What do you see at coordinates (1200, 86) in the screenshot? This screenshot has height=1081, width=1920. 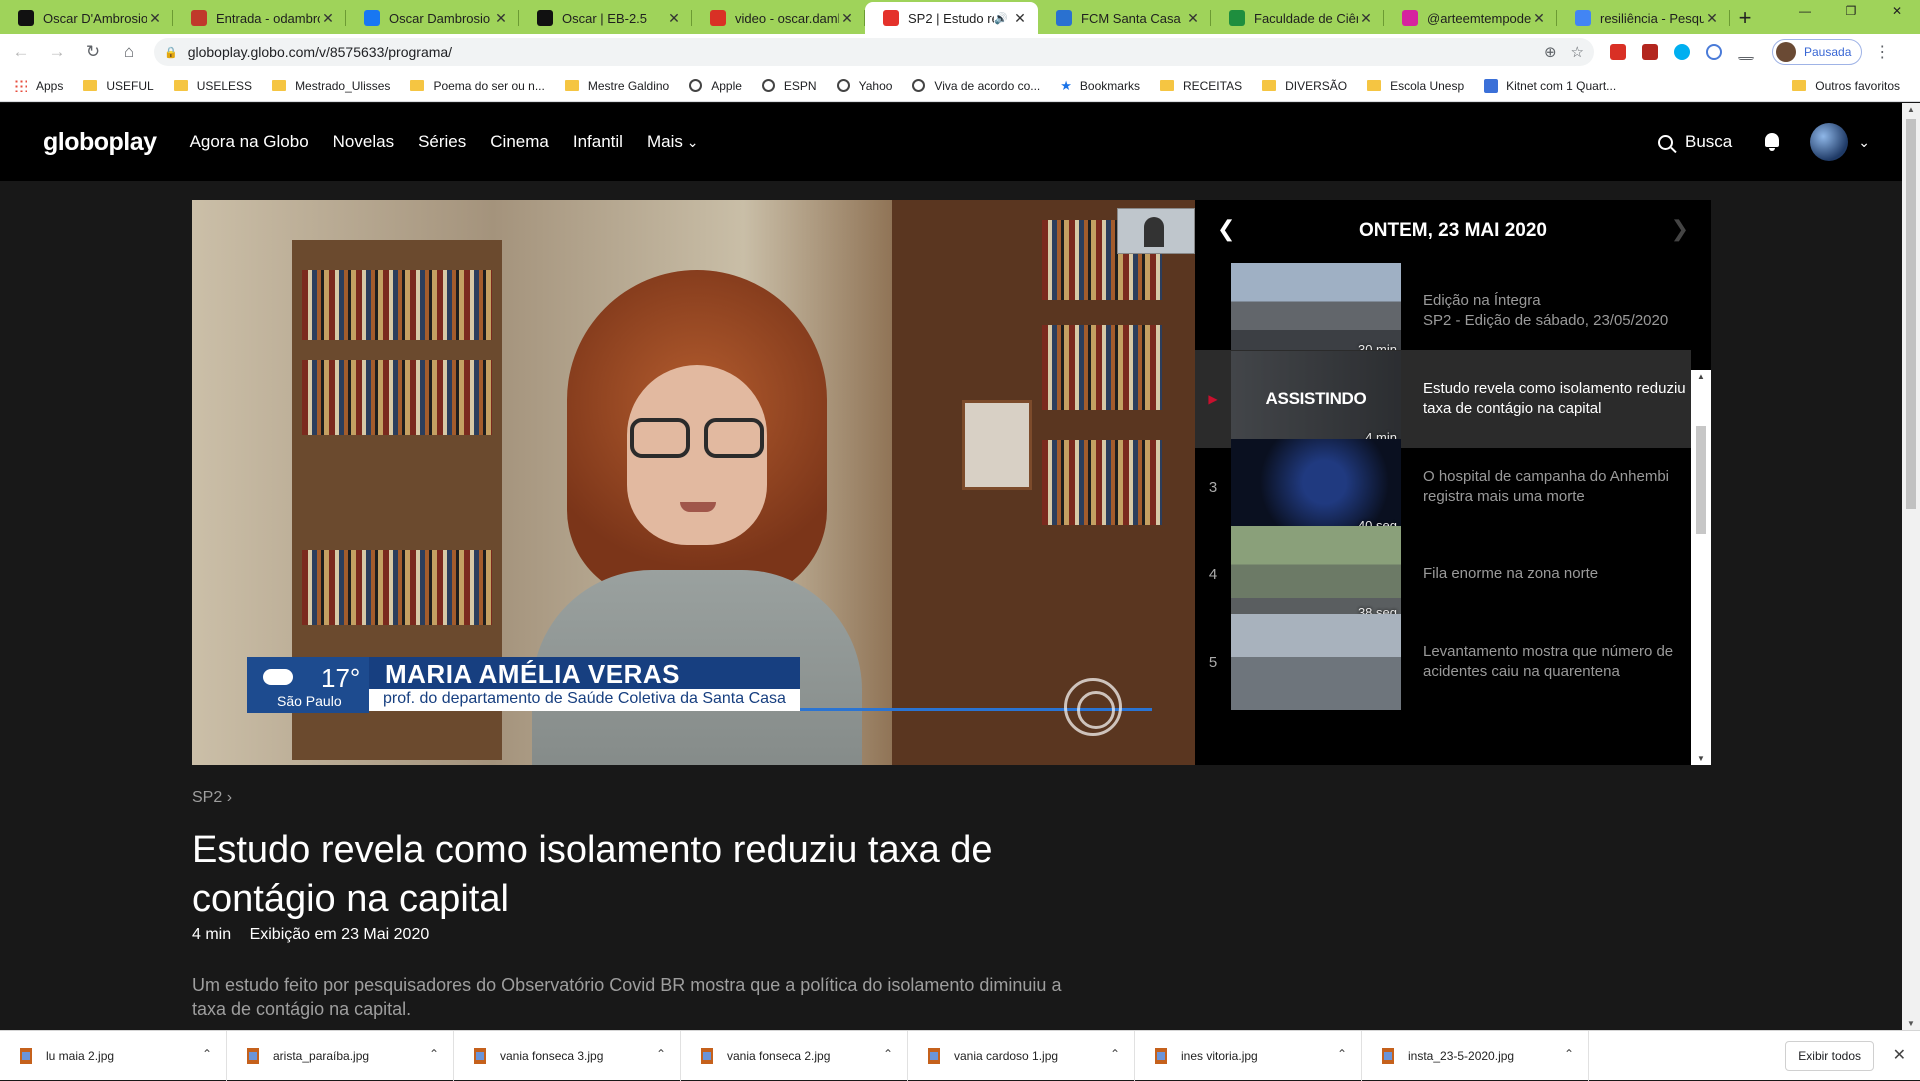 I see `bookmark-item: RECEITAS` at bounding box center [1200, 86].